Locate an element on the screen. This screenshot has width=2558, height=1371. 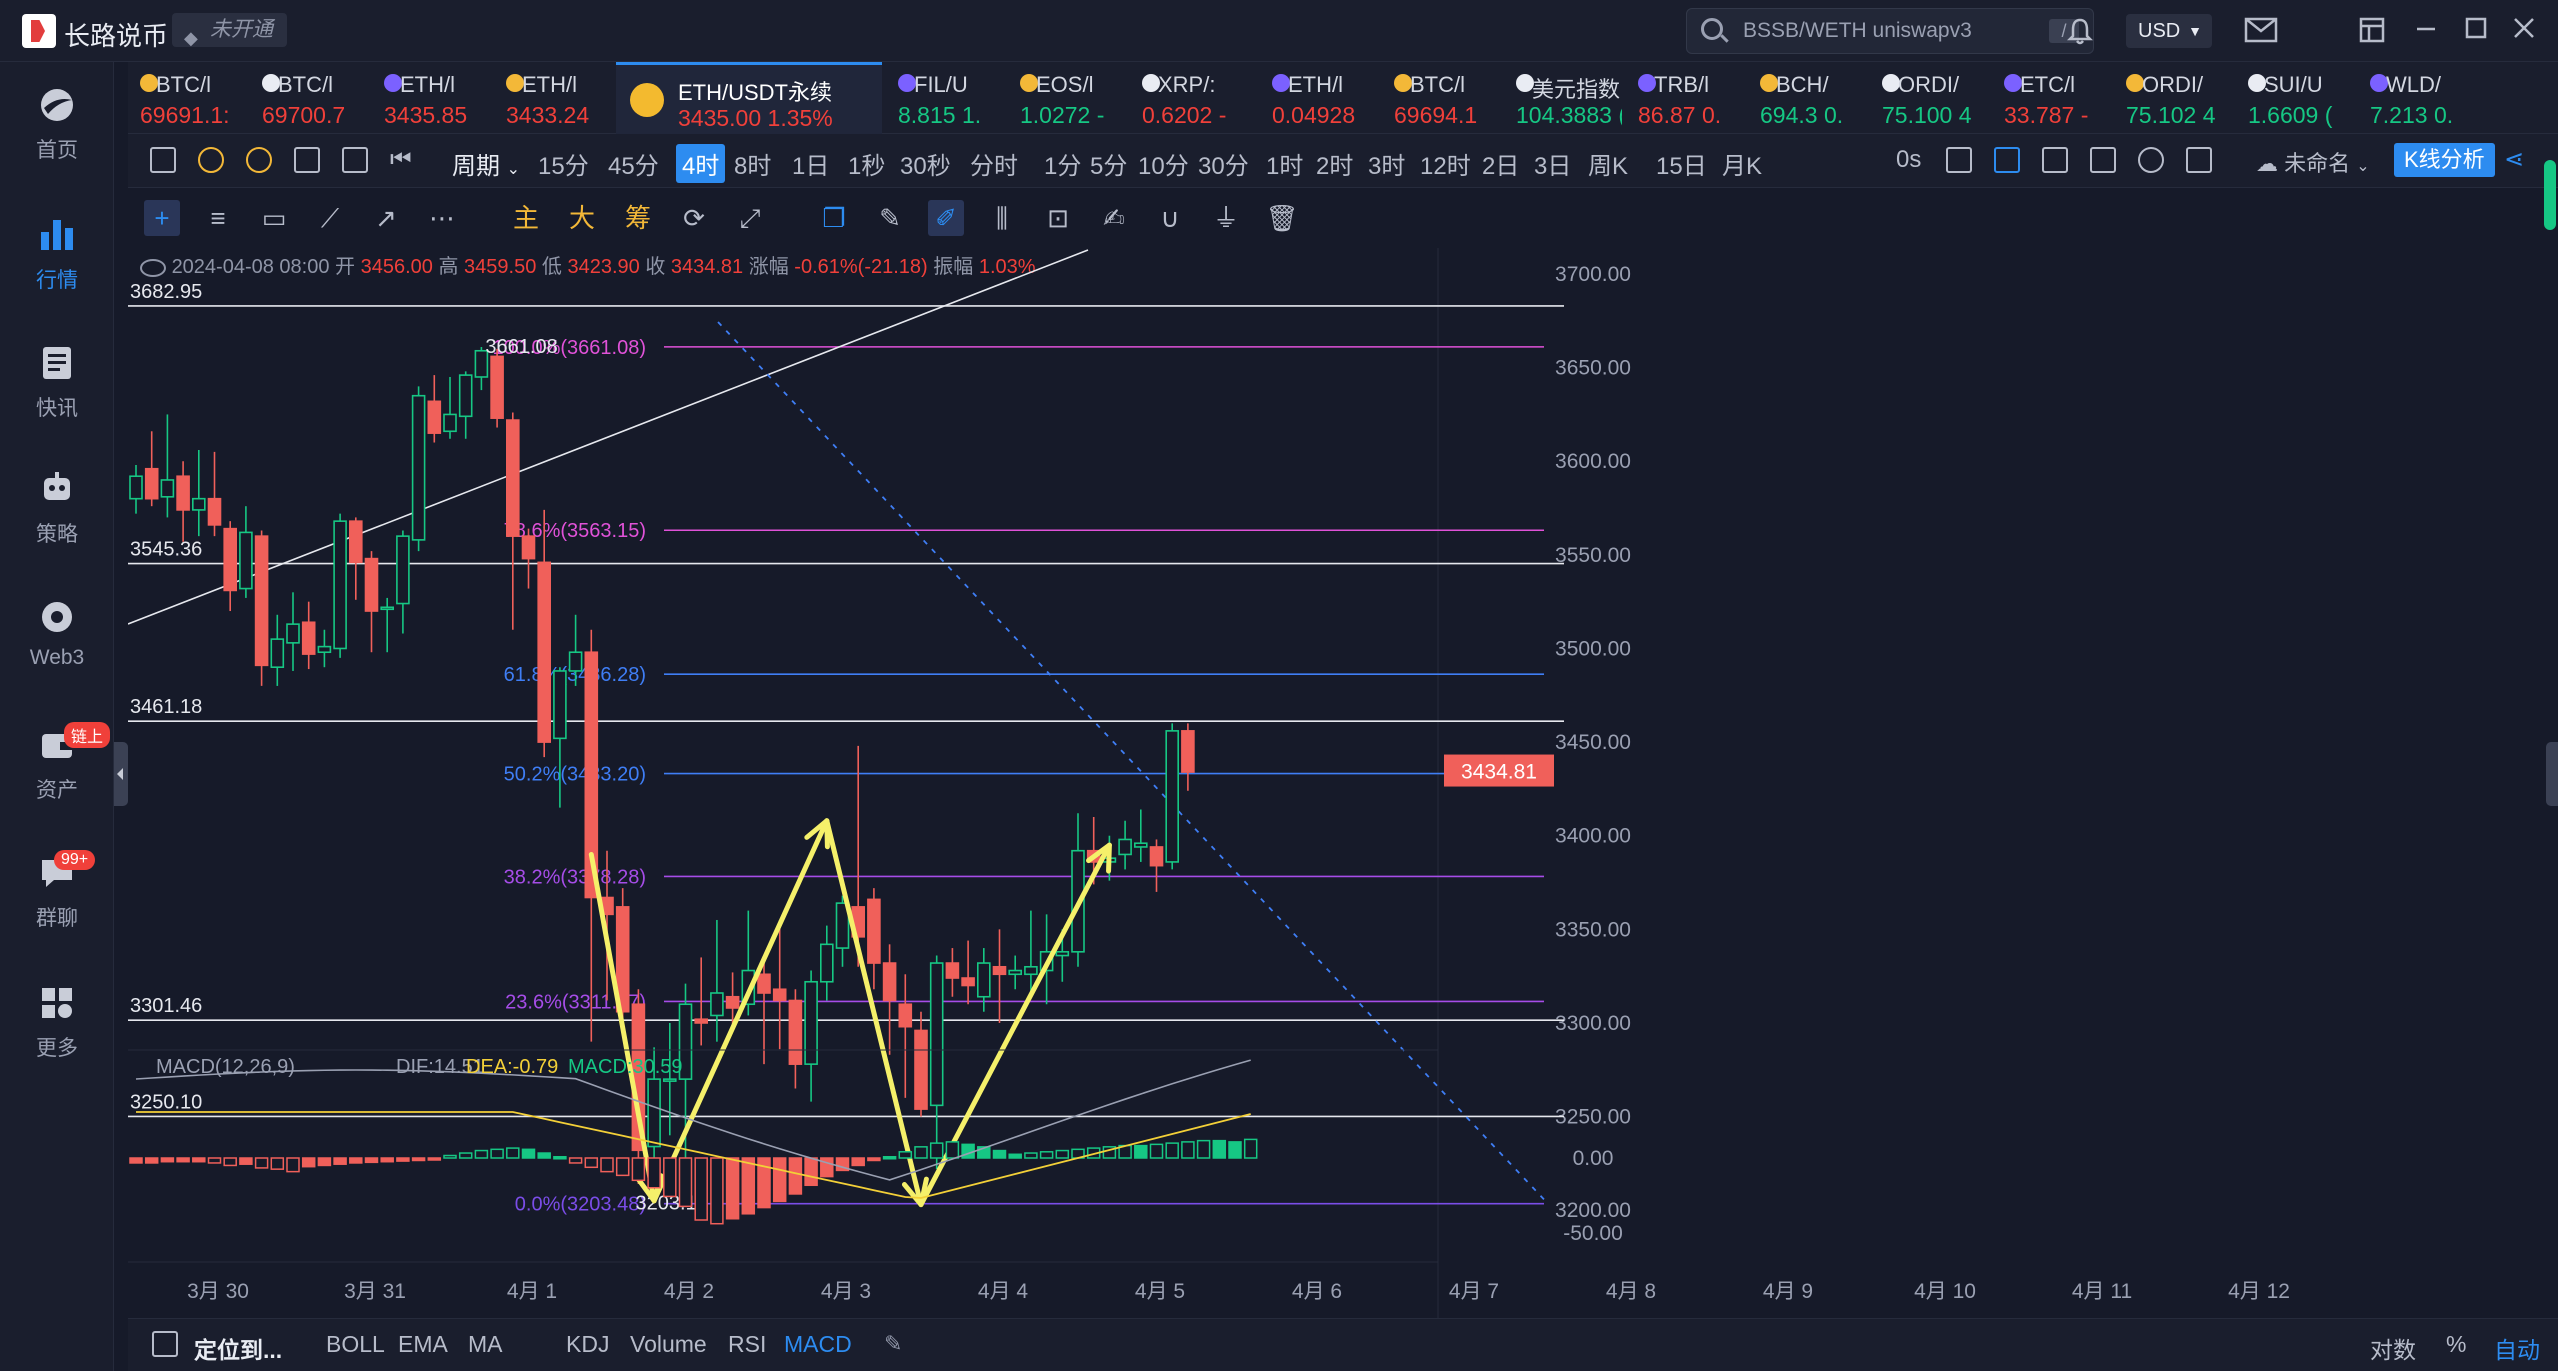
ticker-tab: ETH/l 0.04928 is located at coordinates (1319, 98).